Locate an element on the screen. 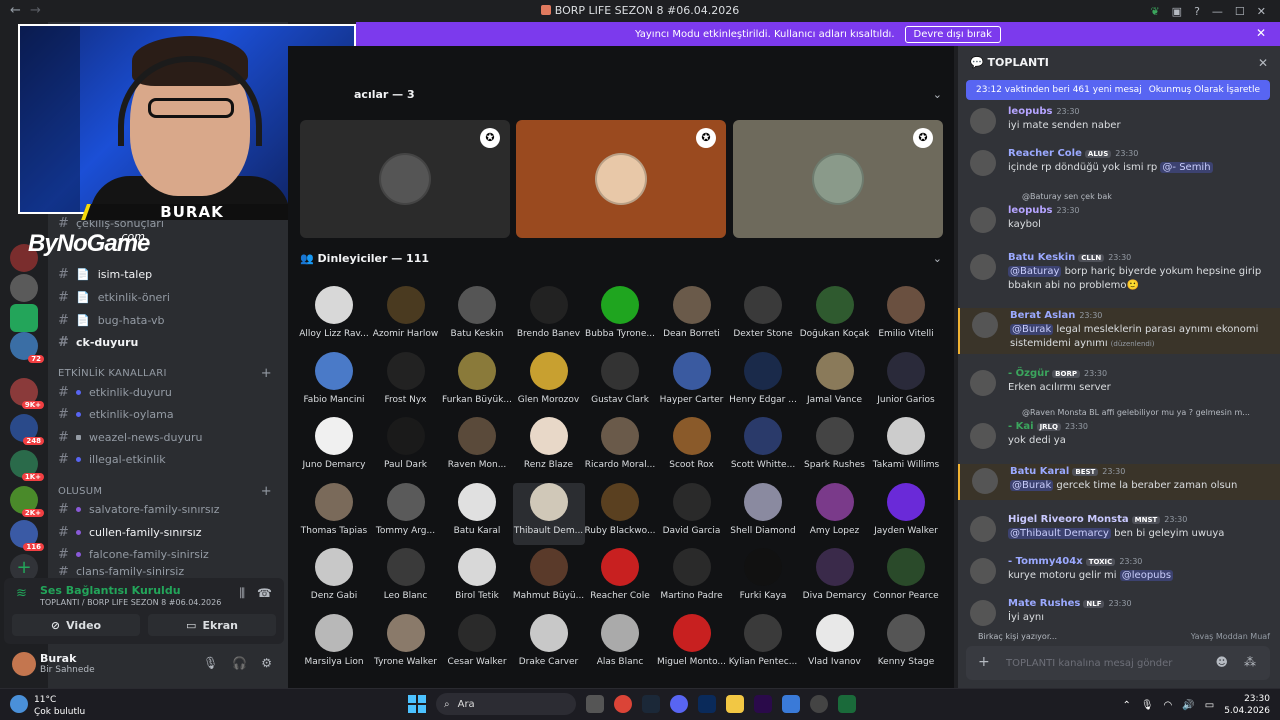 The height and width of the screenshot is (720, 1280). listener-7: Doğukan Koçak is located at coordinates (835, 317).